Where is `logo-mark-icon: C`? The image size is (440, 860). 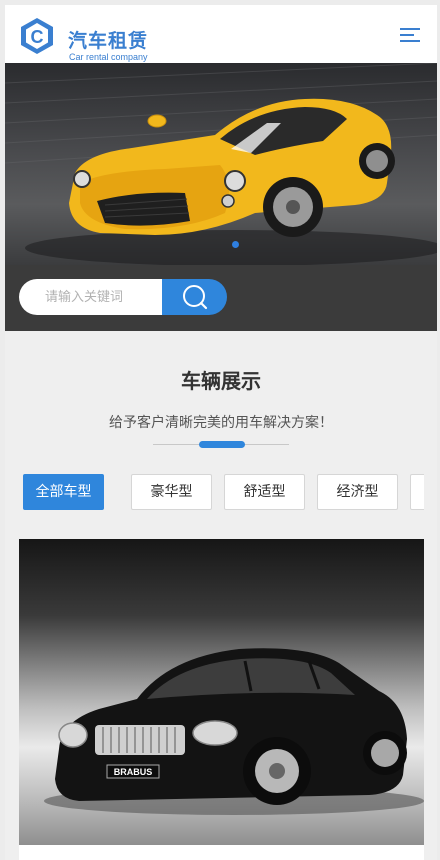
logo-mark-icon: C is located at coordinates (37, 36).